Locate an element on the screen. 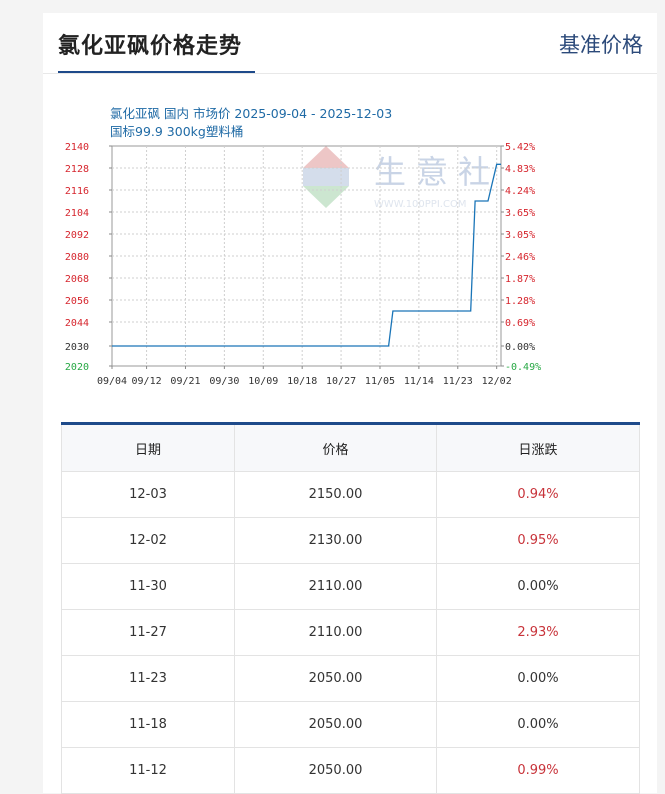 The height and width of the screenshot is (794, 665). x-tick-label: 10/27 is located at coordinates (341, 381).